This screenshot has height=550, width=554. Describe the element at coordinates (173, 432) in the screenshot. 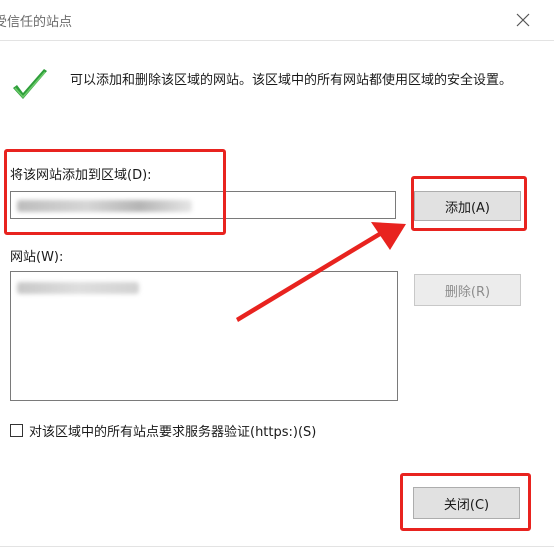

I see `https-option-label: 对该区域中的所有站点要求服务器验证(https:)(S)` at that location.